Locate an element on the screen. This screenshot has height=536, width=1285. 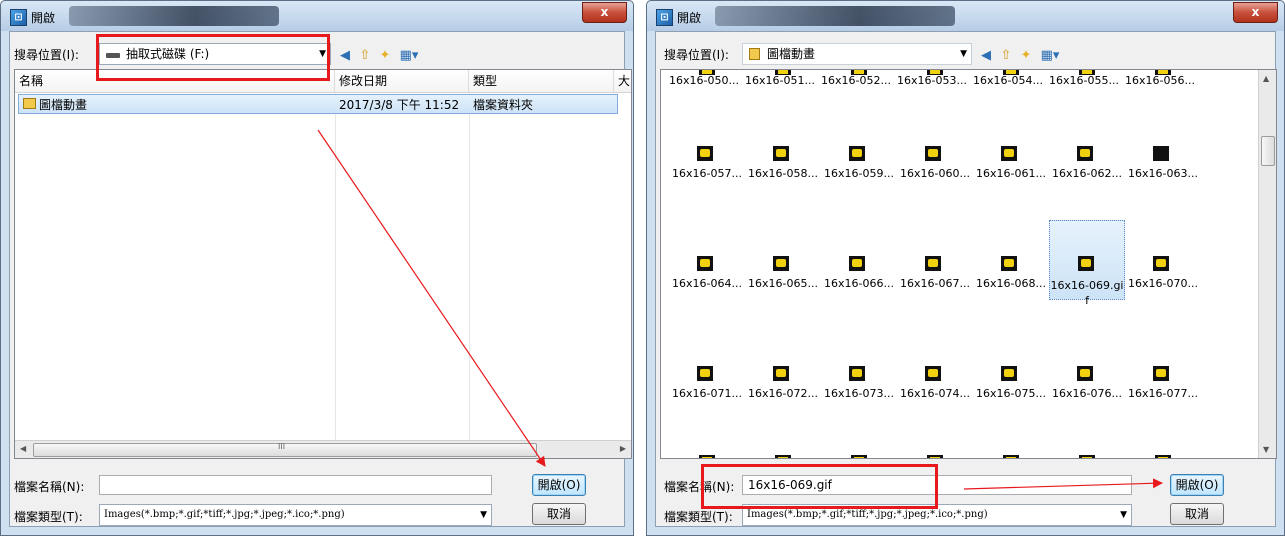
folder-icon is located at coordinates (29, 103).